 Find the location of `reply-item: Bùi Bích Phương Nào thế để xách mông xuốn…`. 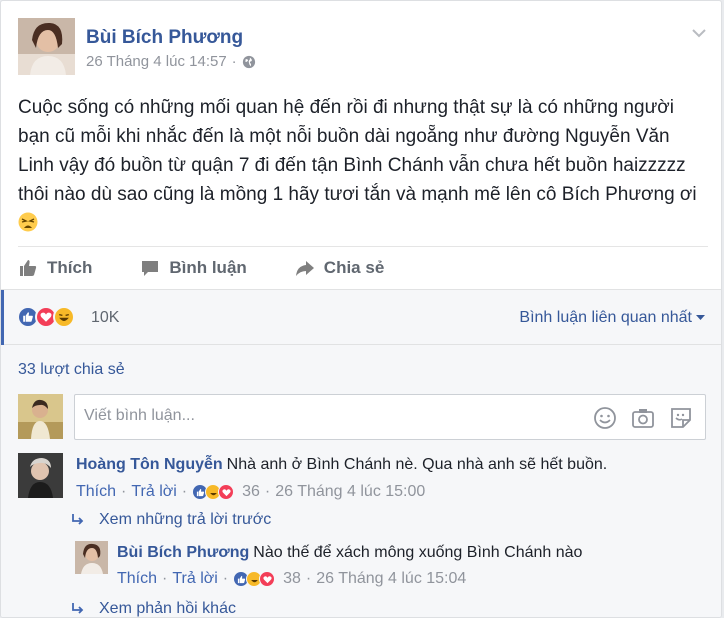

reply-item: Bùi Bích Phương Nào thế để xách mông xuốn… is located at coordinates (390, 569).